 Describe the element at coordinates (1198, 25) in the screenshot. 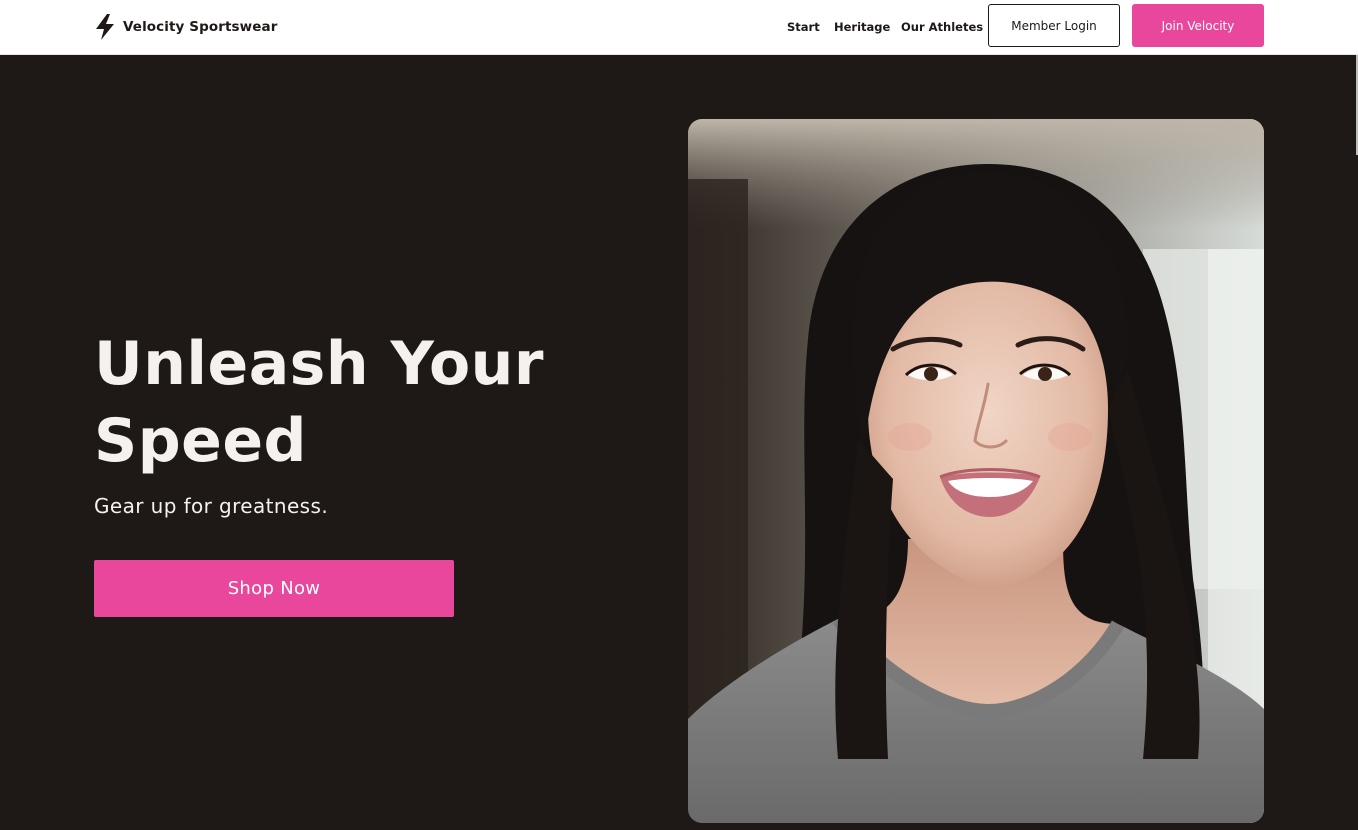

I see `join-velocity-button: Join Velocity` at that location.